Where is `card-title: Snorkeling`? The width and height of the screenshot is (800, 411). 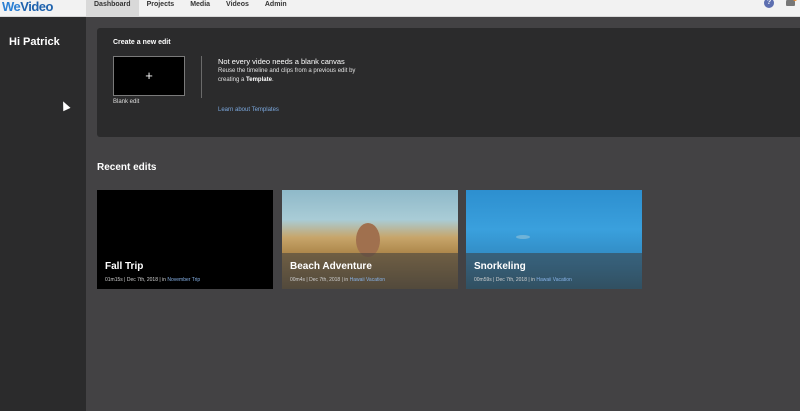 card-title: Snorkeling is located at coordinates (500, 266).